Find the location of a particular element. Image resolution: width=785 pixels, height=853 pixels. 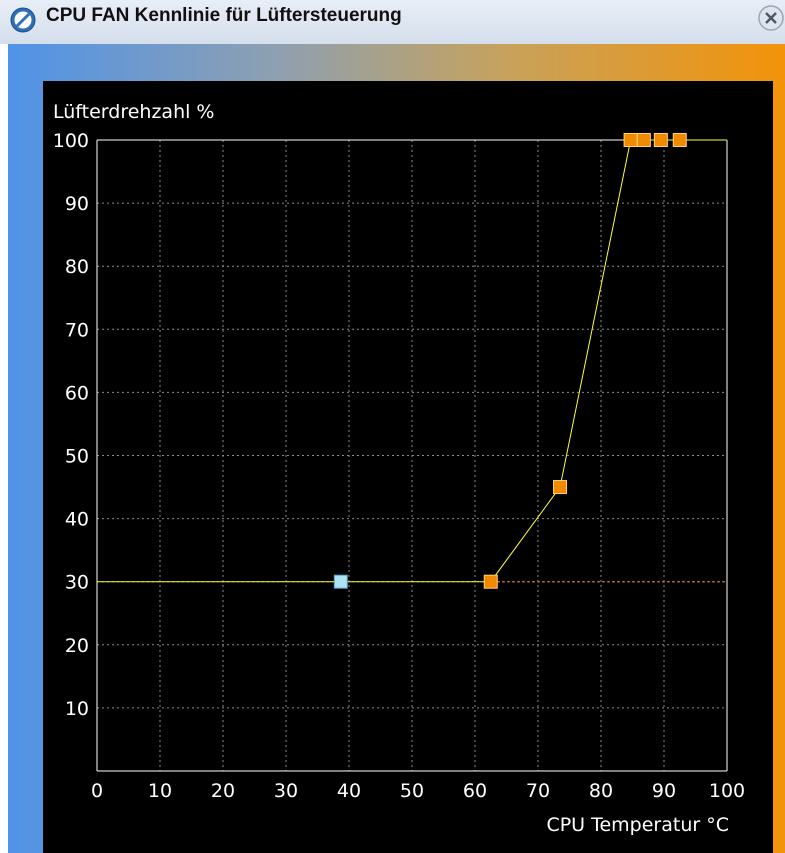

y-tick-label: 30 is located at coordinates (77, 583).